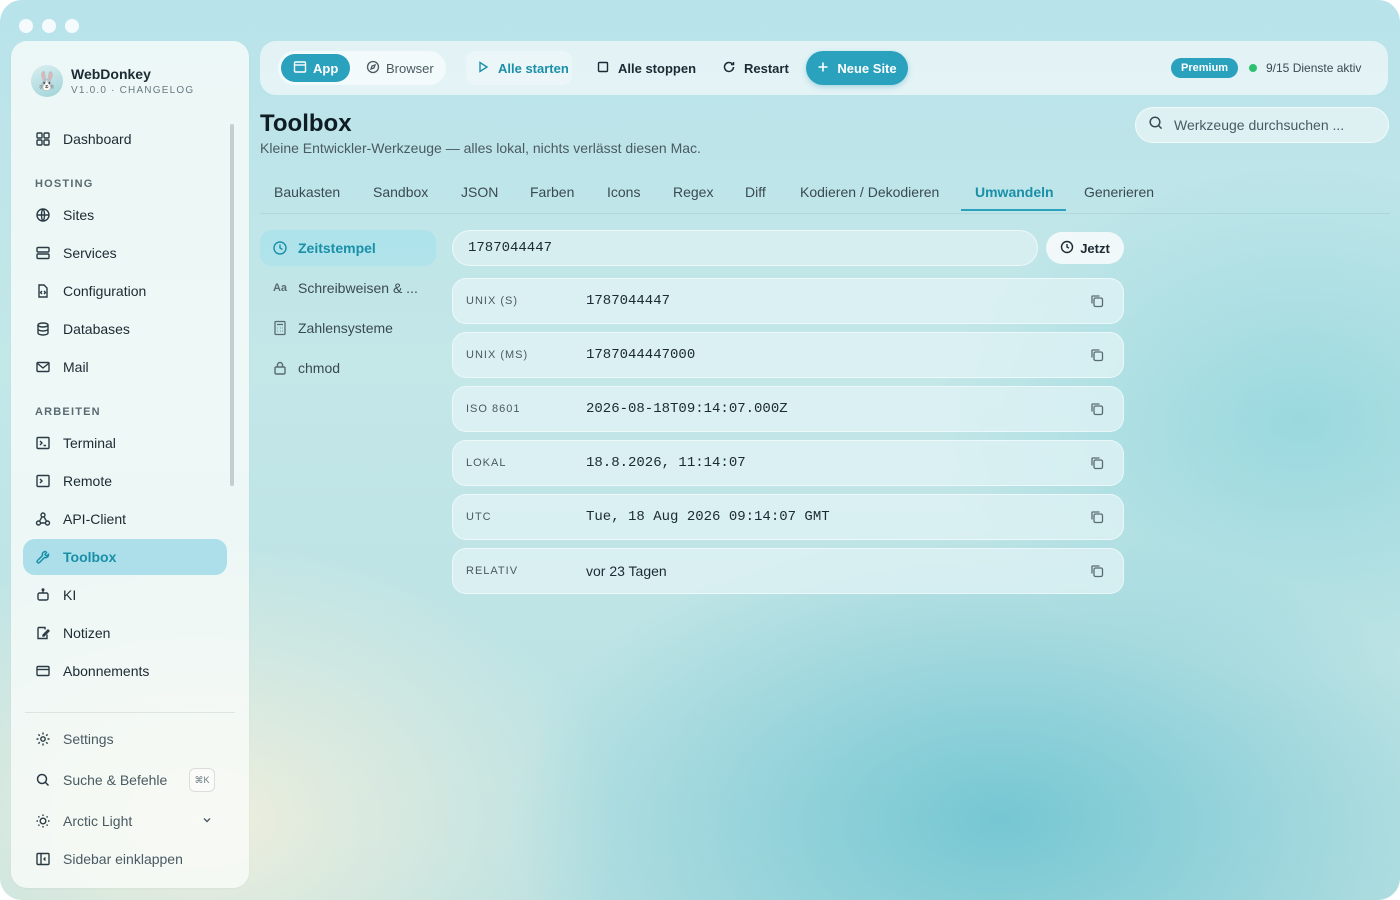 This screenshot has width=1400, height=900. Describe the element at coordinates (857, 68) in the screenshot. I see `new-site-button: Neue Site` at that location.